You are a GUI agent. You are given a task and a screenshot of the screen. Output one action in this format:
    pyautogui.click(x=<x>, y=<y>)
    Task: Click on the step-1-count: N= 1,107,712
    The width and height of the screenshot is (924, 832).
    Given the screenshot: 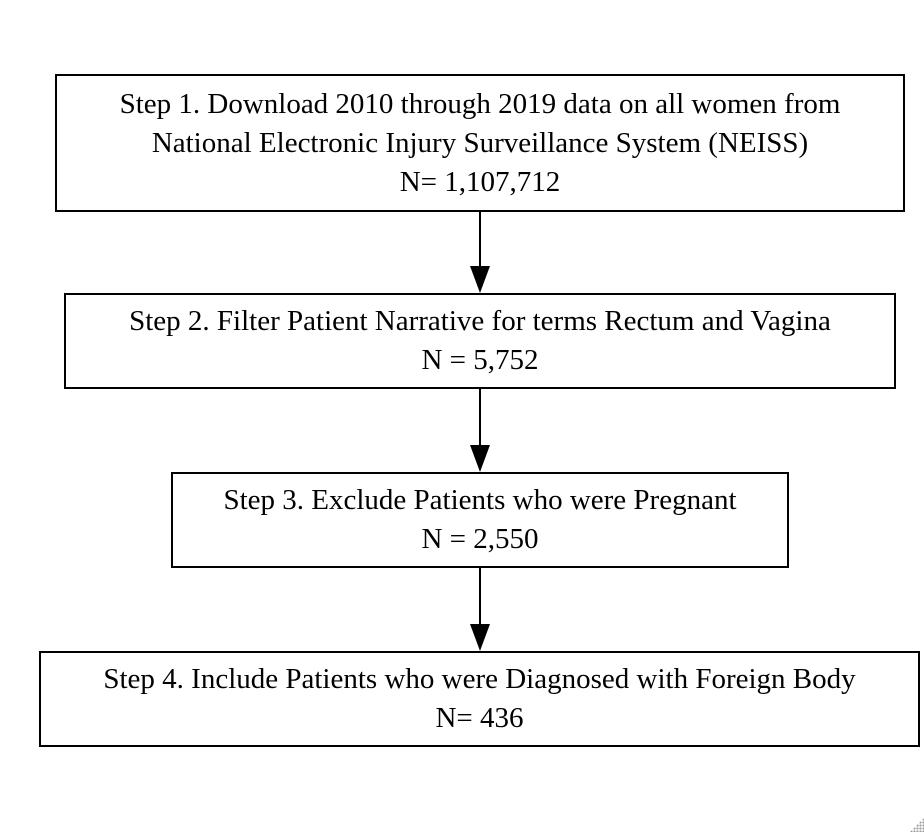 What is the action you would take?
    pyautogui.click(x=480, y=181)
    